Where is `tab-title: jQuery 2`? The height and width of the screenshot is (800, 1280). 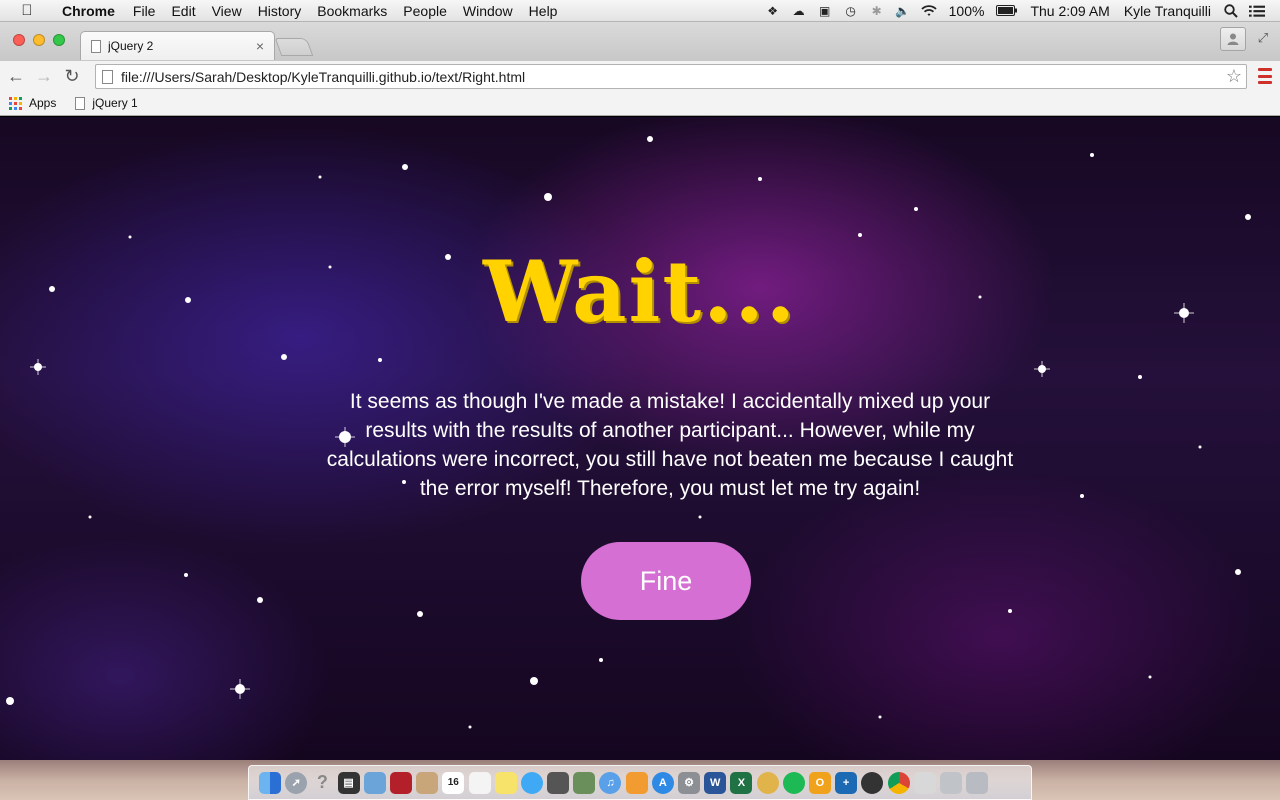 tab-title: jQuery 2 is located at coordinates (131, 46).